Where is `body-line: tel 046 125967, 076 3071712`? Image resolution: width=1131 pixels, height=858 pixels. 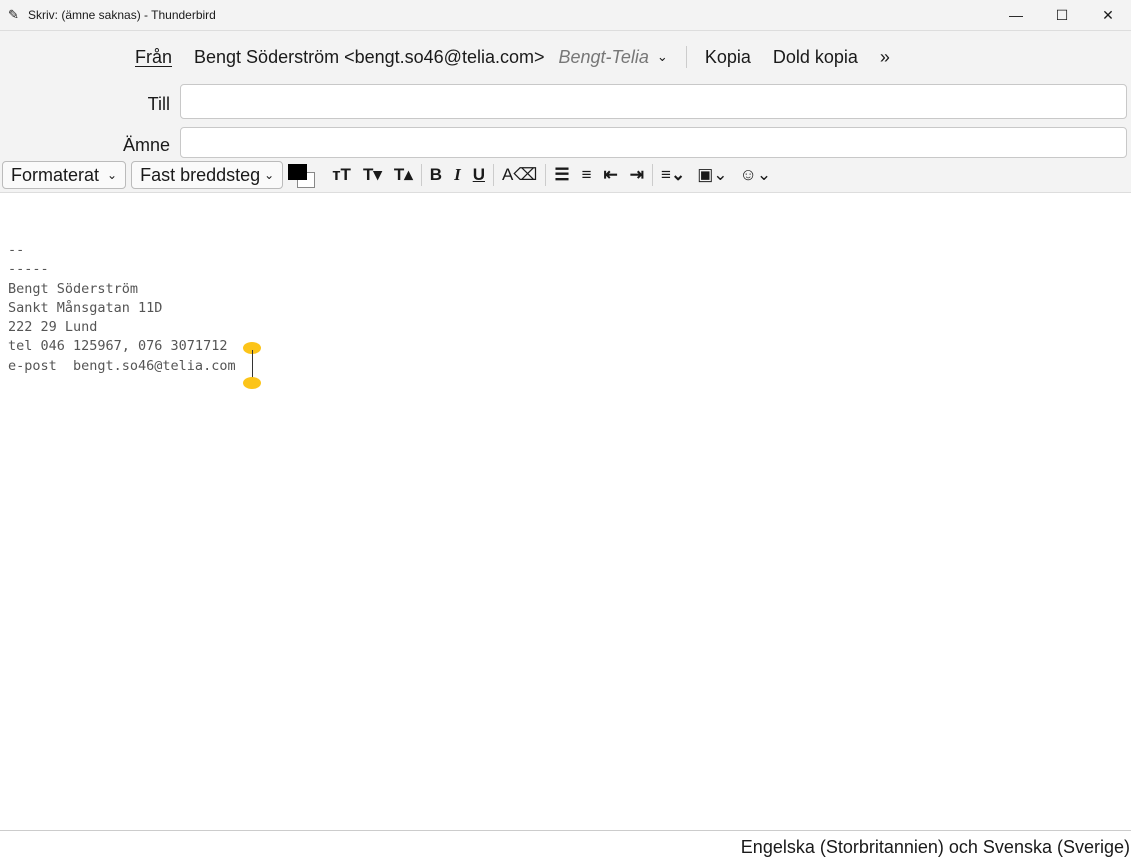
body-line: tel 046 125967, 076 3071712 is located at coordinates (118, 346).